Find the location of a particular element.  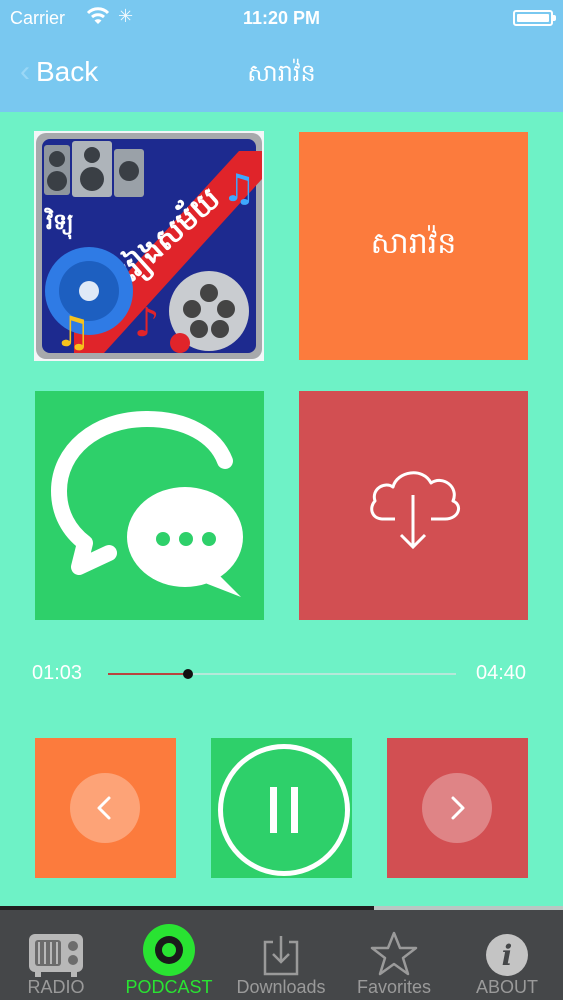

total-time: 04:40 is located at coordinates (501, 673).